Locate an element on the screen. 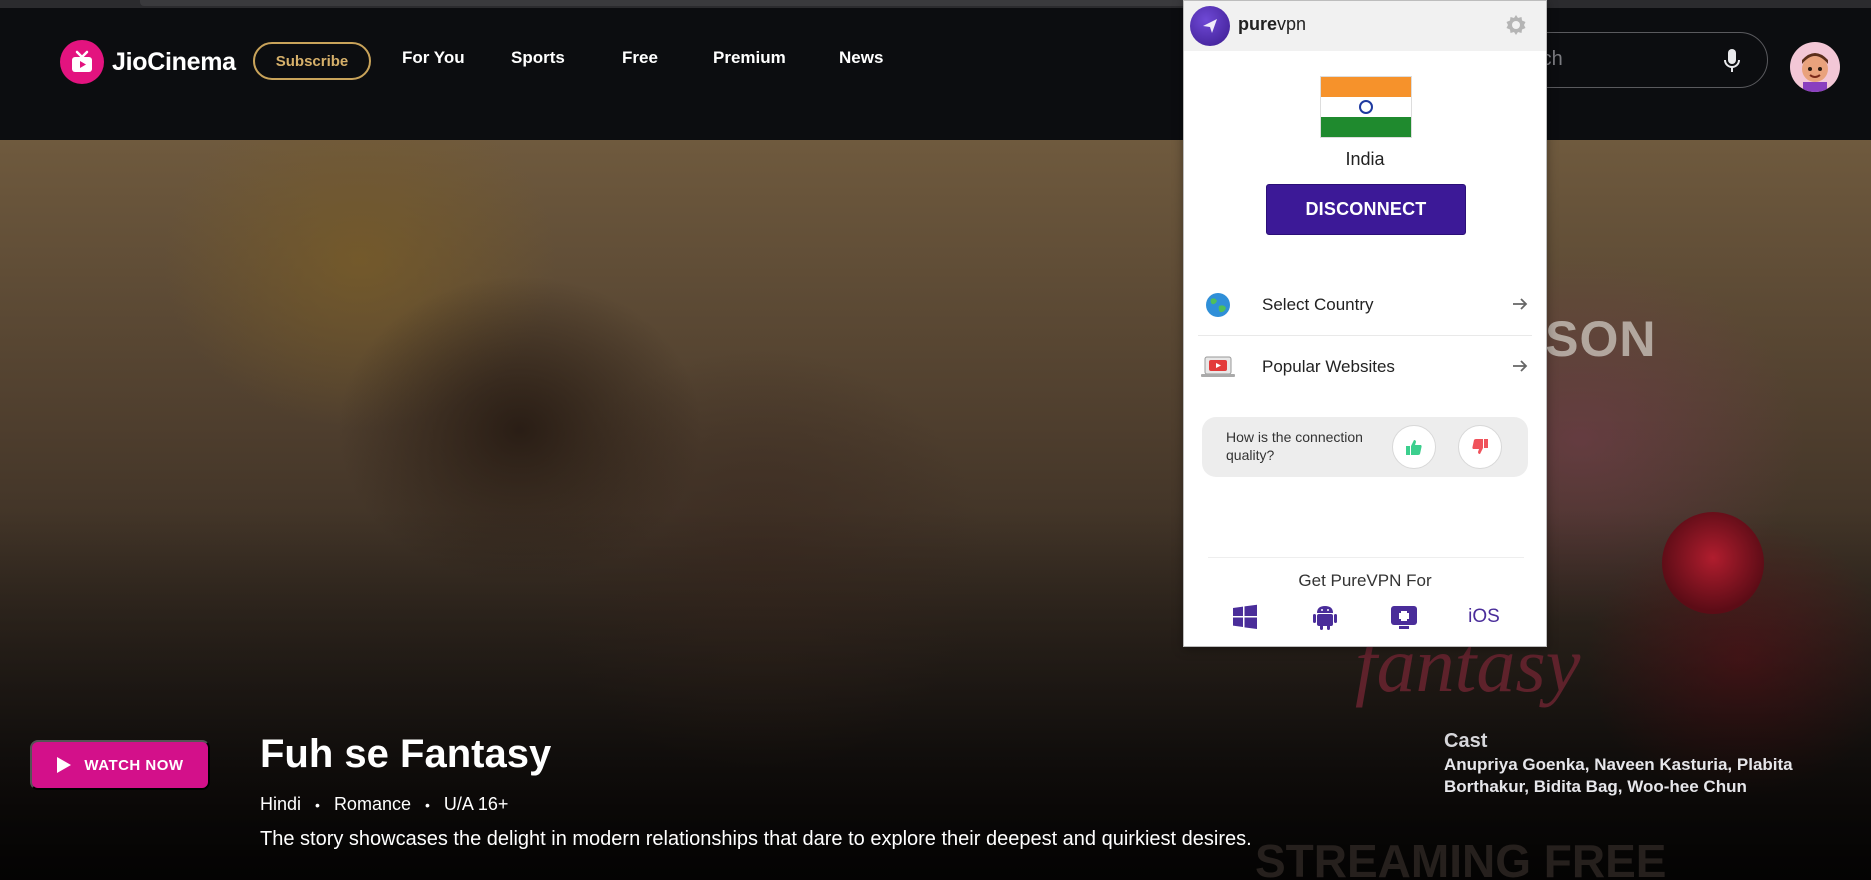 The image size is (1871, 880). show-meta: Hindi • Romance • U/A 16+ is located at coordinates (384, 804).